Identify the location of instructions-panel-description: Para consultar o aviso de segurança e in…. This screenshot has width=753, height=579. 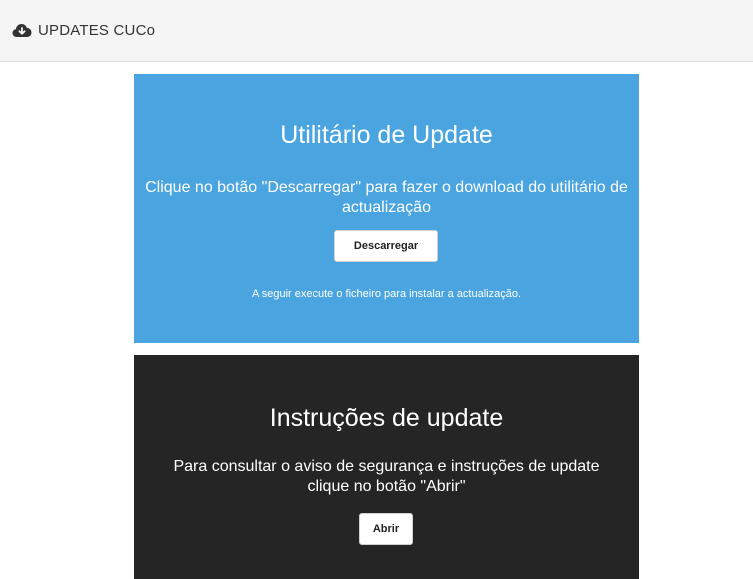
(386, 476).